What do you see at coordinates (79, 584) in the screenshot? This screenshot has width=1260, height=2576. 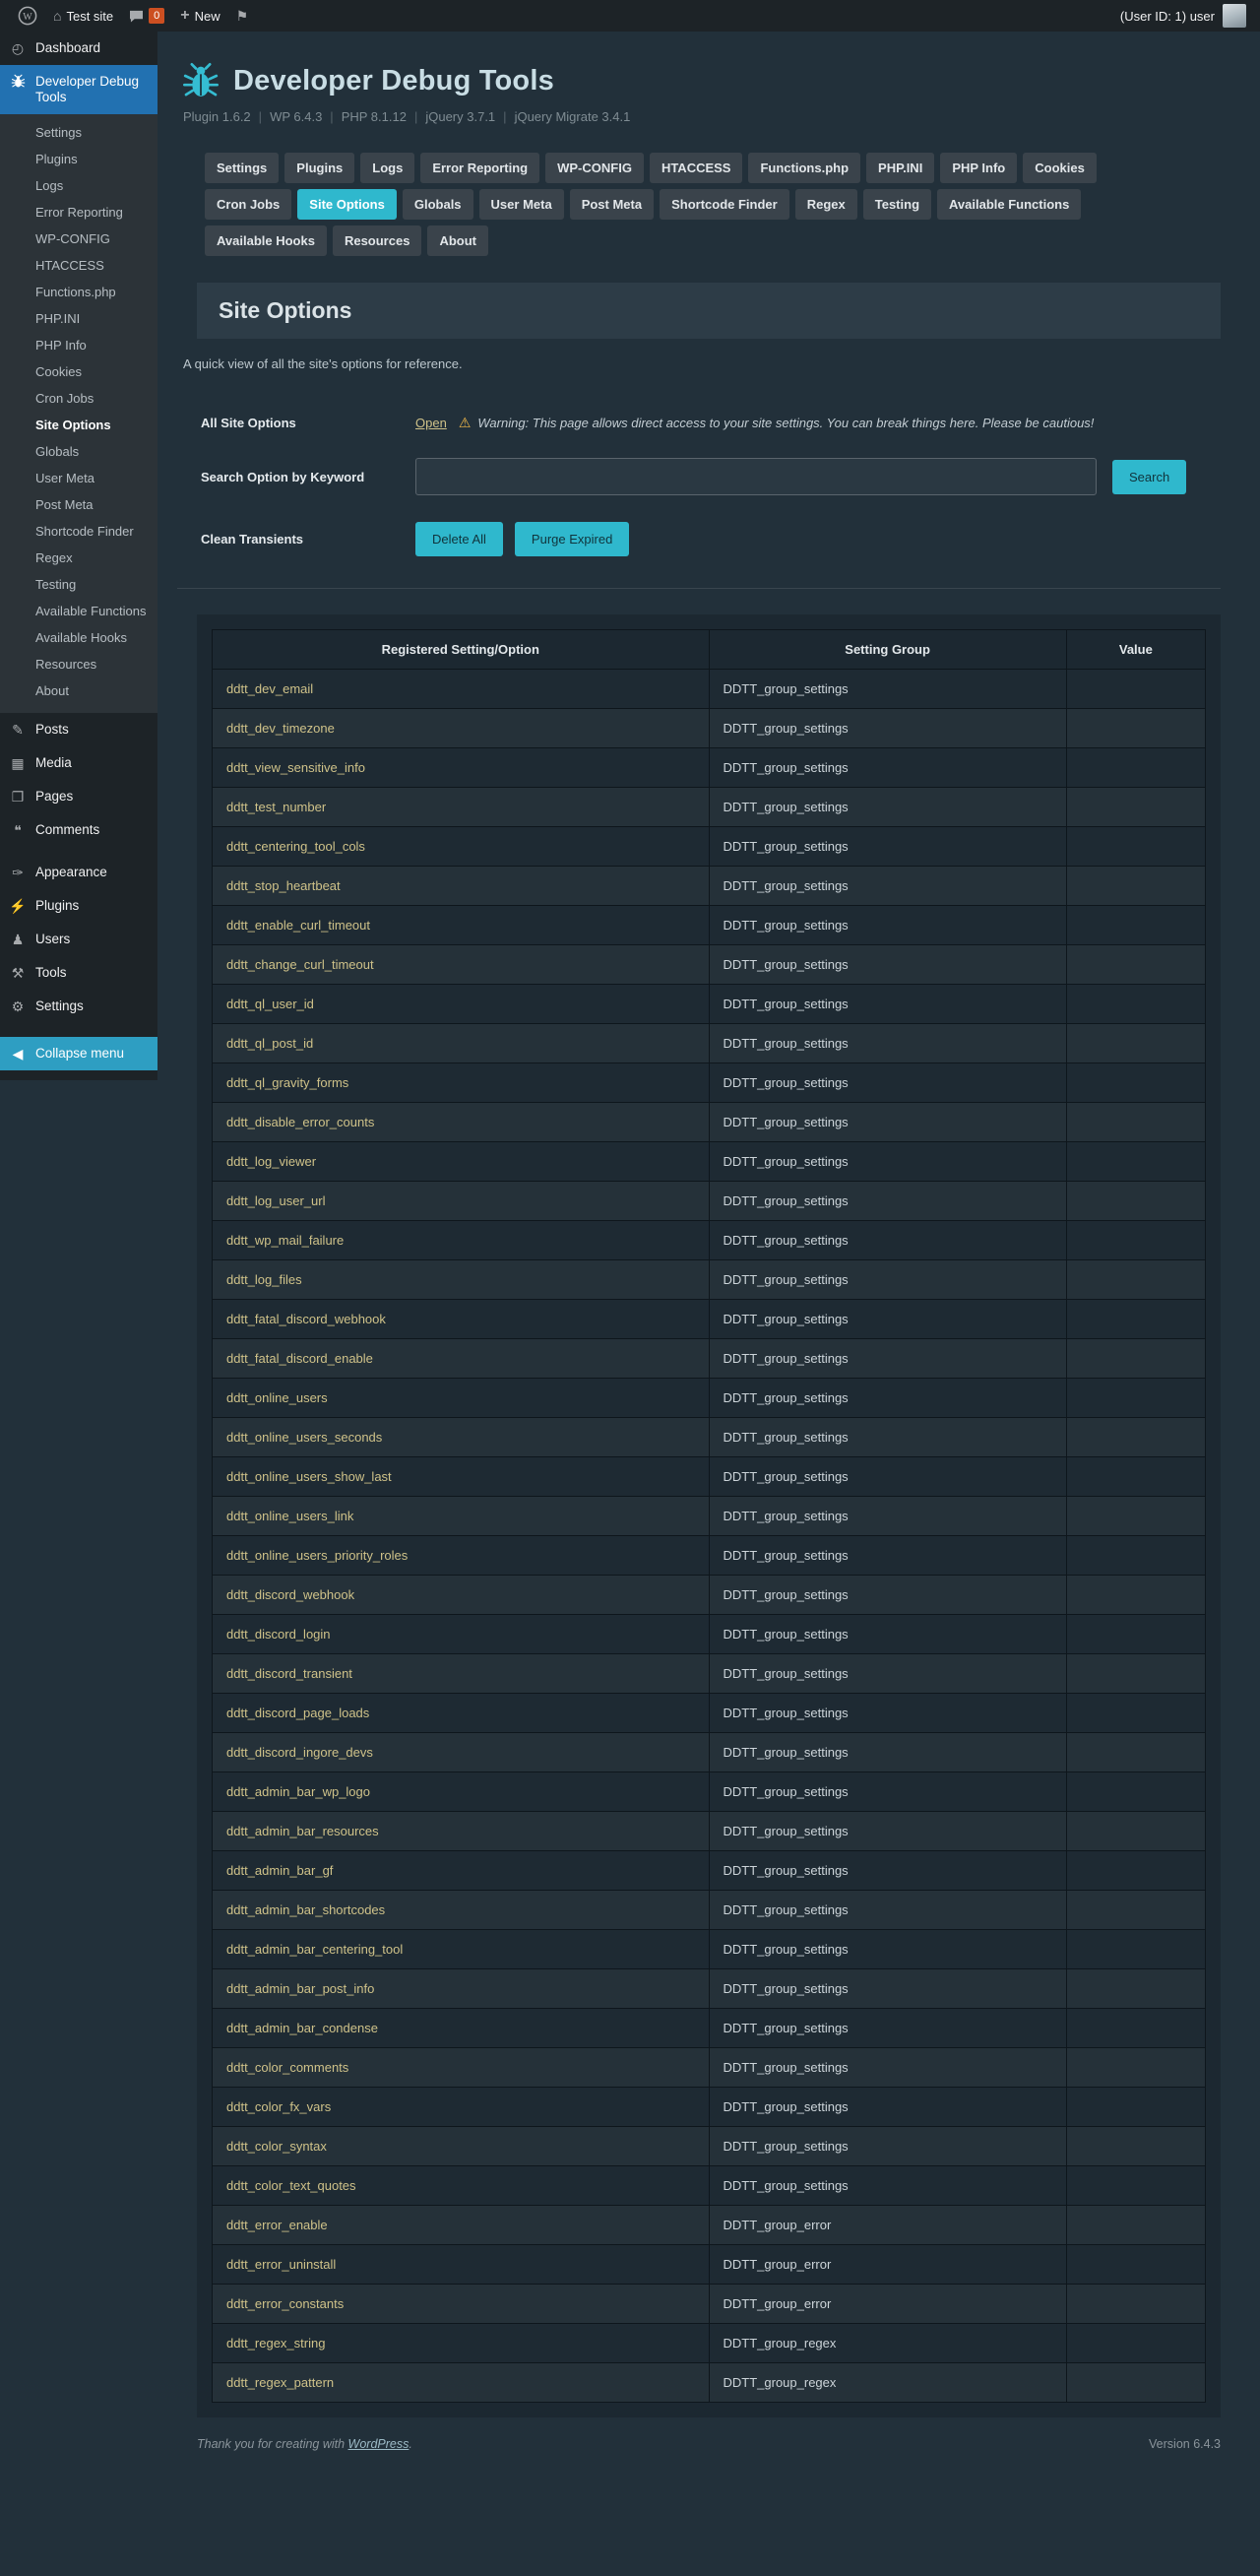 I see `submenu-item-testing: Testing` at bounding box center [79, 584].